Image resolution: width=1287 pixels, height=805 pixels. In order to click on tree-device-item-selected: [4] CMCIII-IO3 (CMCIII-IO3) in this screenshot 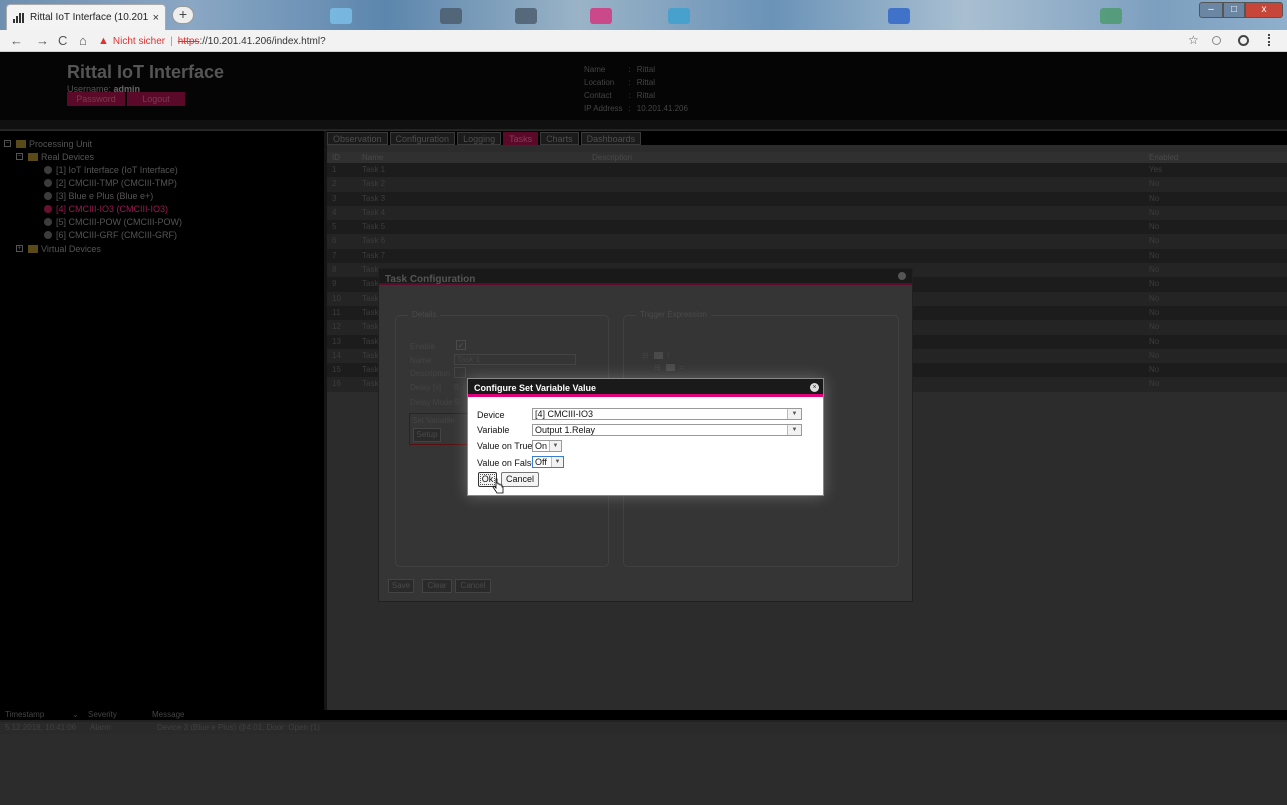, I will do `click(106, 208)`.